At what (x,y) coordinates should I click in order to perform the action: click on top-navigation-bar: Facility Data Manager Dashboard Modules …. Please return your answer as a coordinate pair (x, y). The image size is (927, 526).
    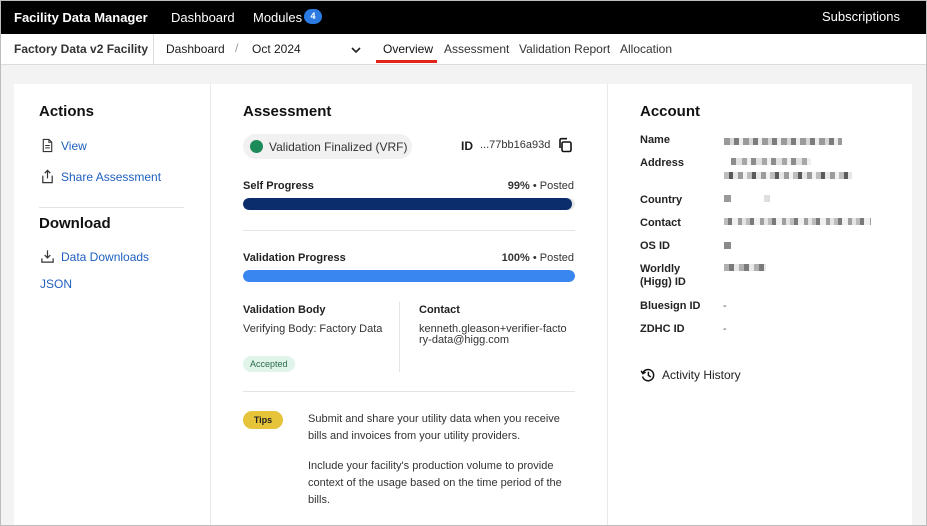
    Looking at the image, I should click on (463, 17).